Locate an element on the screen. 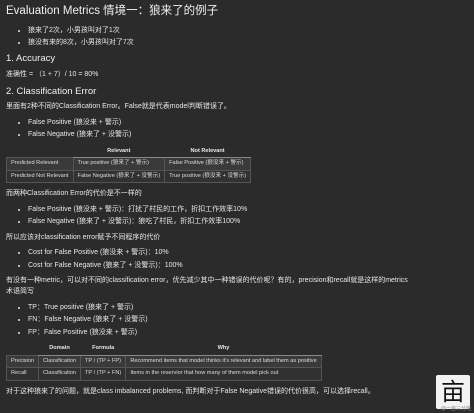  table-cell: False Negative (狼来了 + 没警示) is located at coordinates (119, 176).